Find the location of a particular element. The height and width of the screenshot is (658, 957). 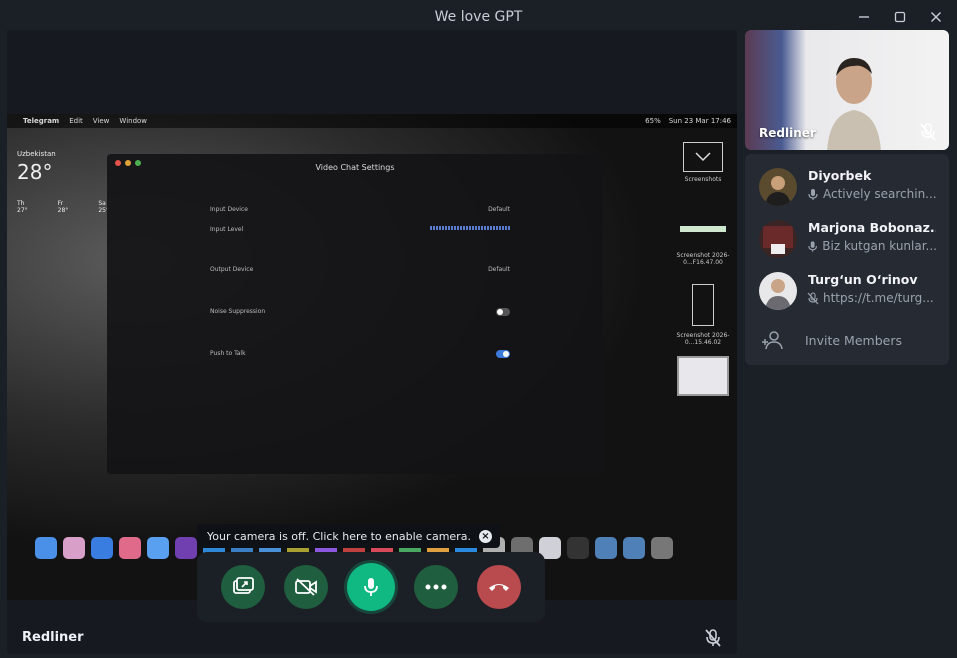

menubar-item: Edit is located at coordinates (76, 121).